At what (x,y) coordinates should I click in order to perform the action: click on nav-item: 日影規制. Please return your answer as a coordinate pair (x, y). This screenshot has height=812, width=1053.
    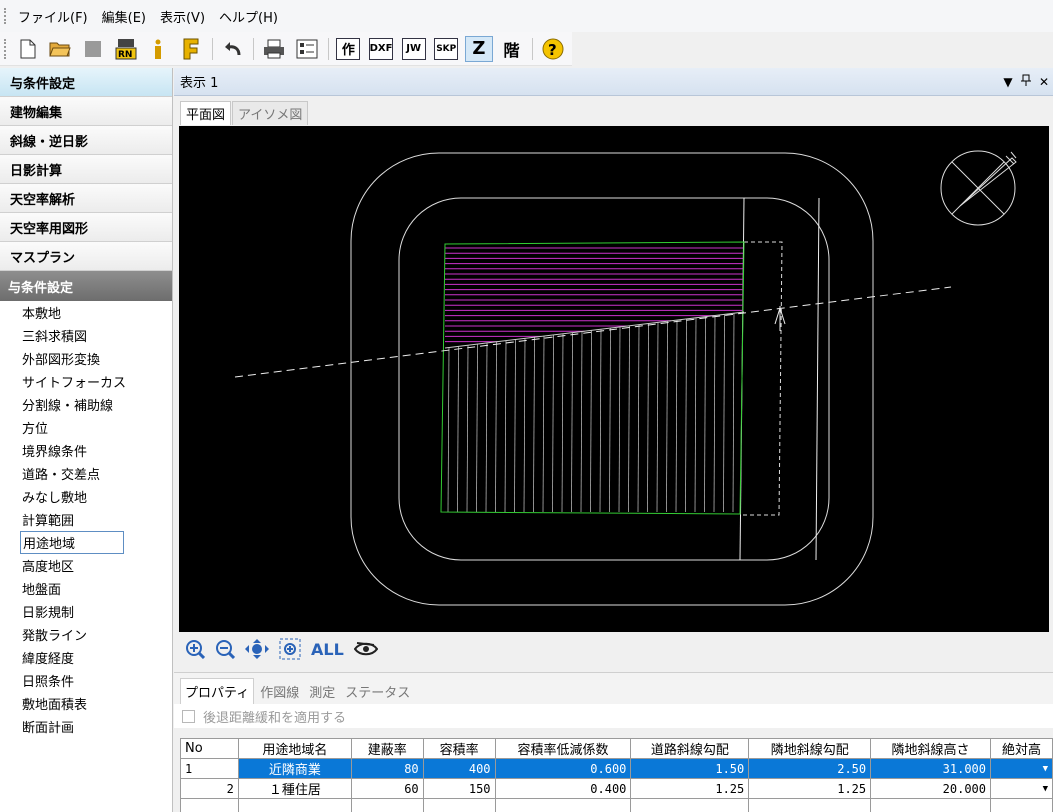
    Looking at the image, I should click on (86, 611).